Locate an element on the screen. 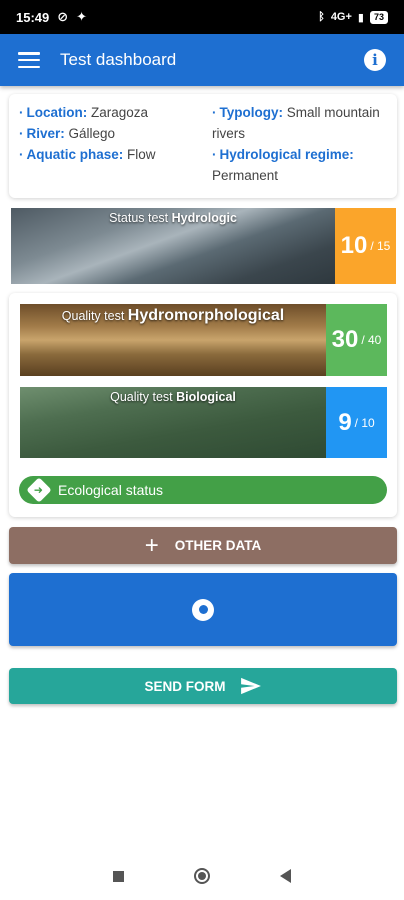 The image size is (404, 900). camera-button is located at coordinates (203, 609).